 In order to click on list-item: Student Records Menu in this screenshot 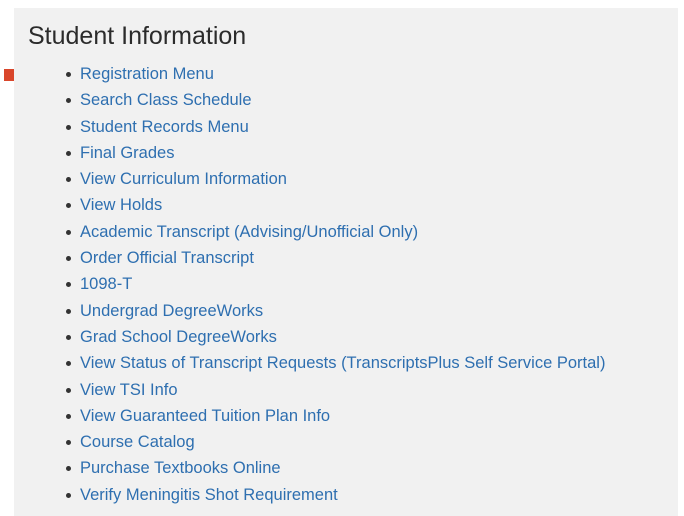, I will do `click(346, 127)`.